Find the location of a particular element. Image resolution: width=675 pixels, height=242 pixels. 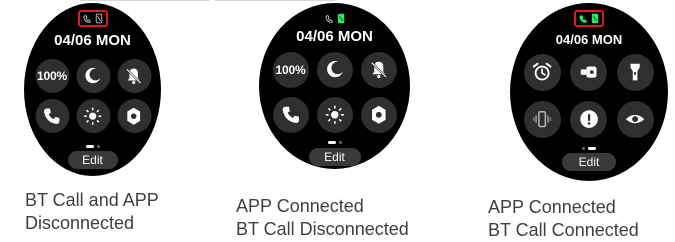

vibration-icon is located at coordinates (542, 119).